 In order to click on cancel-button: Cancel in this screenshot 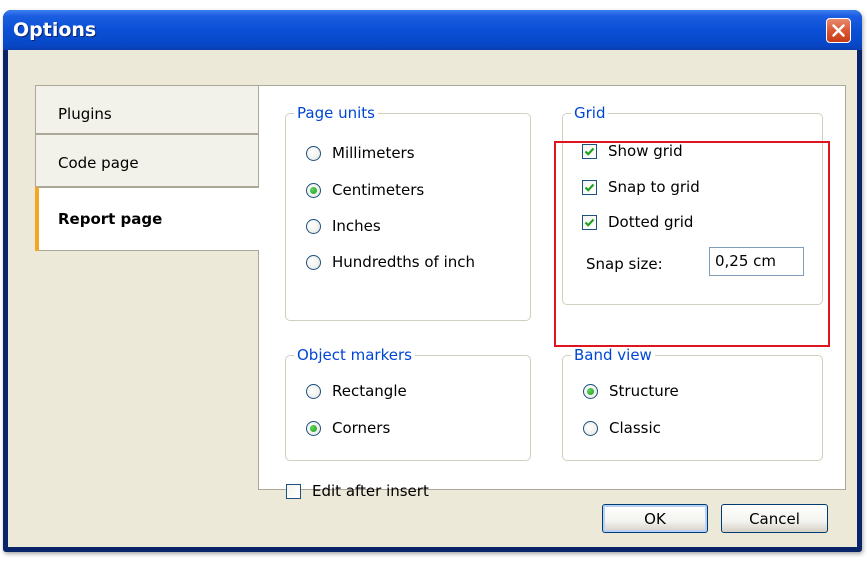, I will do `click(774, 518)`.